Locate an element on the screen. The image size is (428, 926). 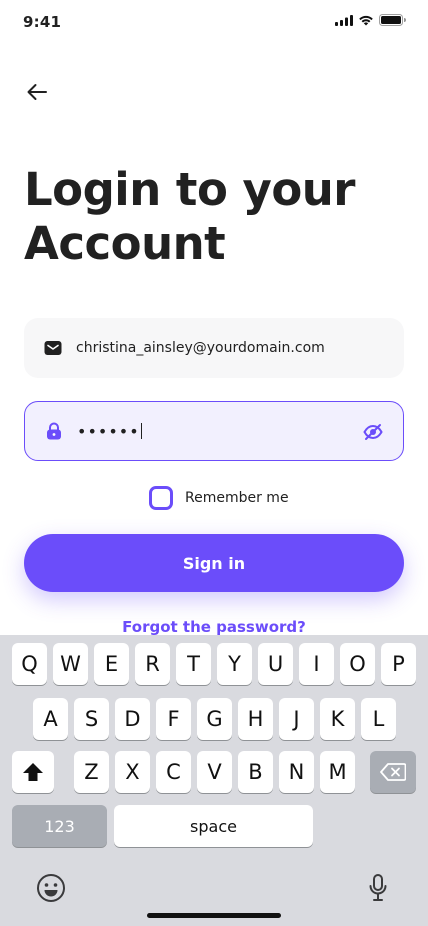
emoji-button is located at coordinates (51, 890).